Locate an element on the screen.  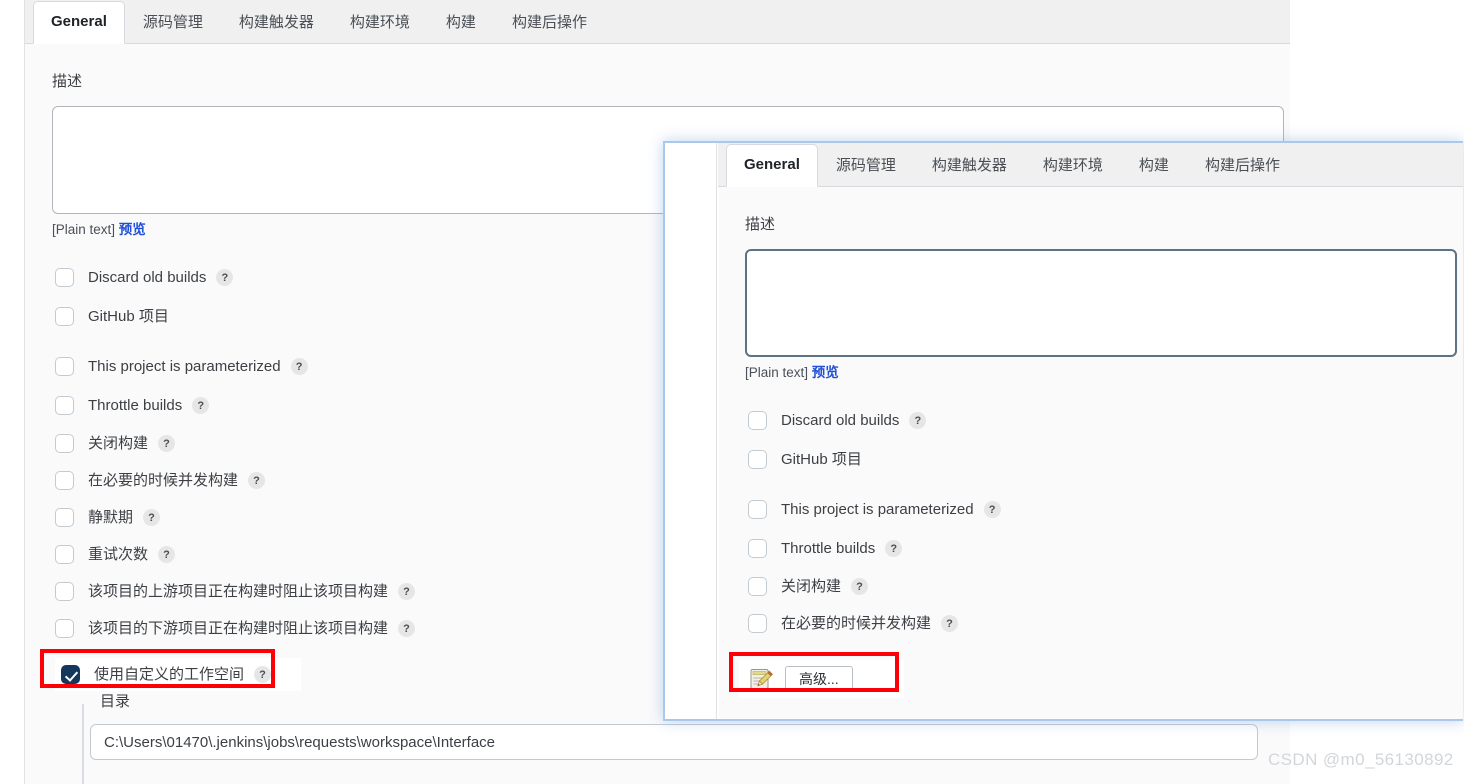
checkbox-concurrent-builds is located at coordinates (64, 480).